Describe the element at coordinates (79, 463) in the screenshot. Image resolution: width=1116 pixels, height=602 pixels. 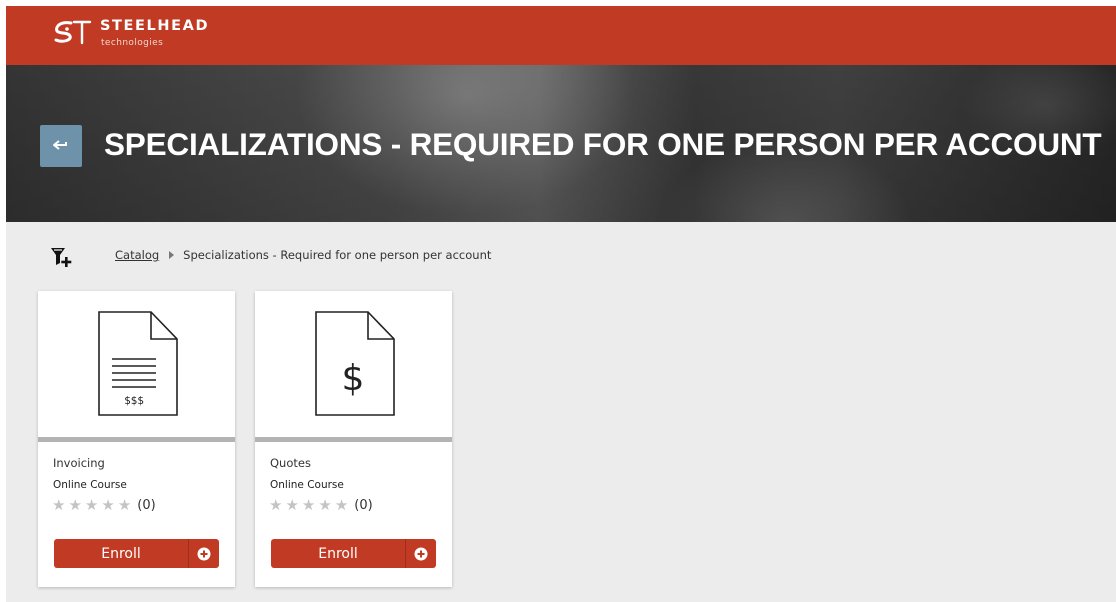
I see `course-title: Invoicing` at that location.